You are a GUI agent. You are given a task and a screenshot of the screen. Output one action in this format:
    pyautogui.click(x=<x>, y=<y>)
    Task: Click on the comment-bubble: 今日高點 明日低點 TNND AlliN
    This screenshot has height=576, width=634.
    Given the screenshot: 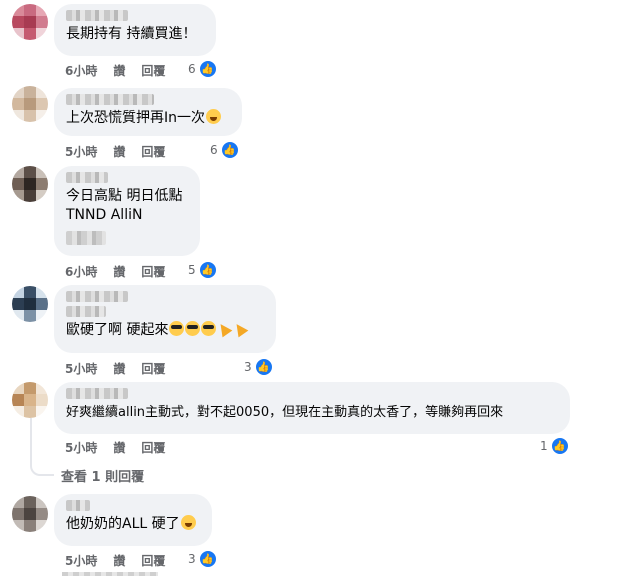 What is the action you would take?
    pyautogui.click(x=127, y=211)
    